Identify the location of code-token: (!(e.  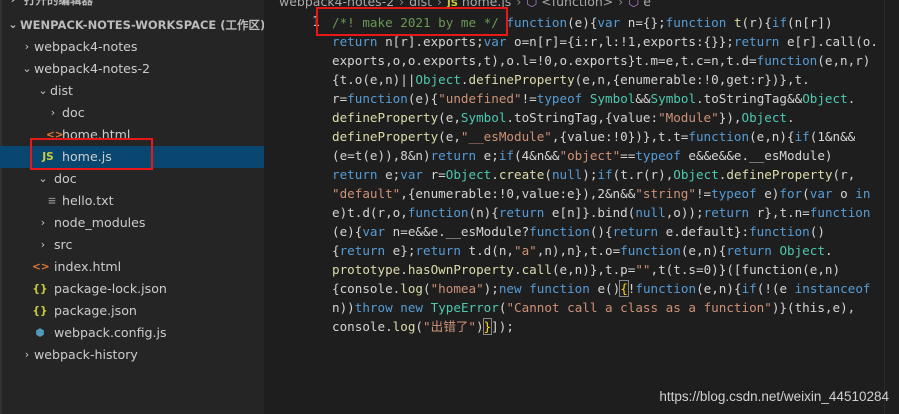
(775, 288).